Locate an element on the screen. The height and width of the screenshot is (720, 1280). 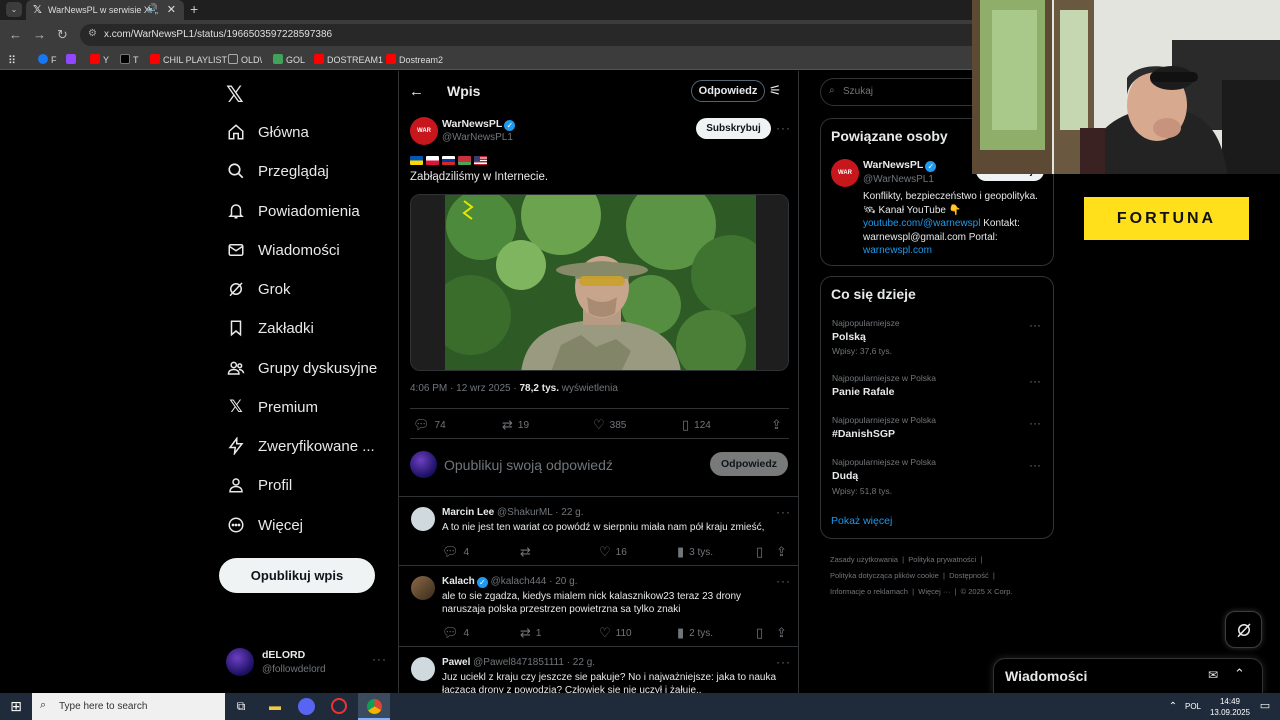
related-name: WarNewsPL ✓ is located at coordinates (900, 165).